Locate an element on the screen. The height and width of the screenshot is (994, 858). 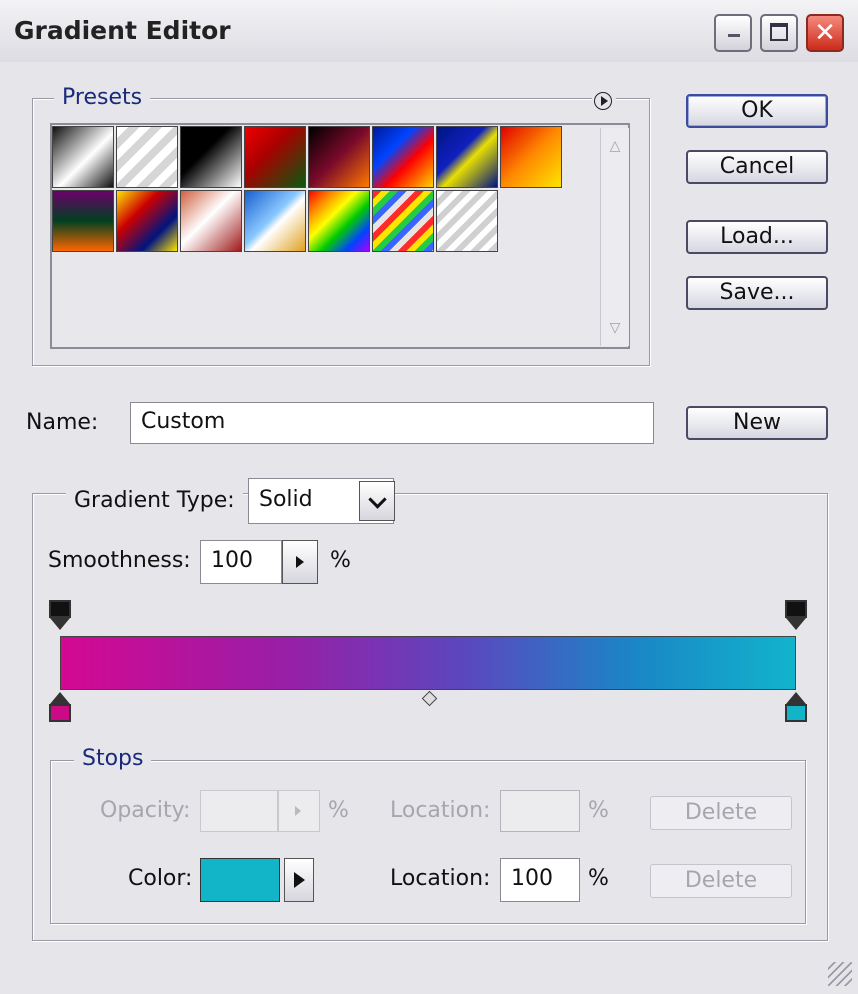
presets-legend: Presets is located at coordinates (102, 97).